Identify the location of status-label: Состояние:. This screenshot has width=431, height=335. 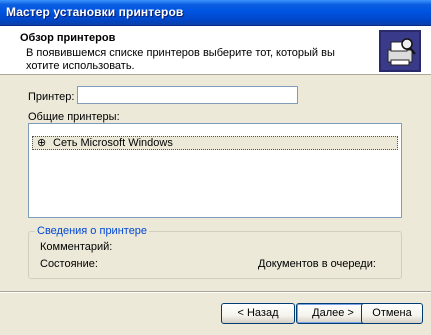
(69, 264).